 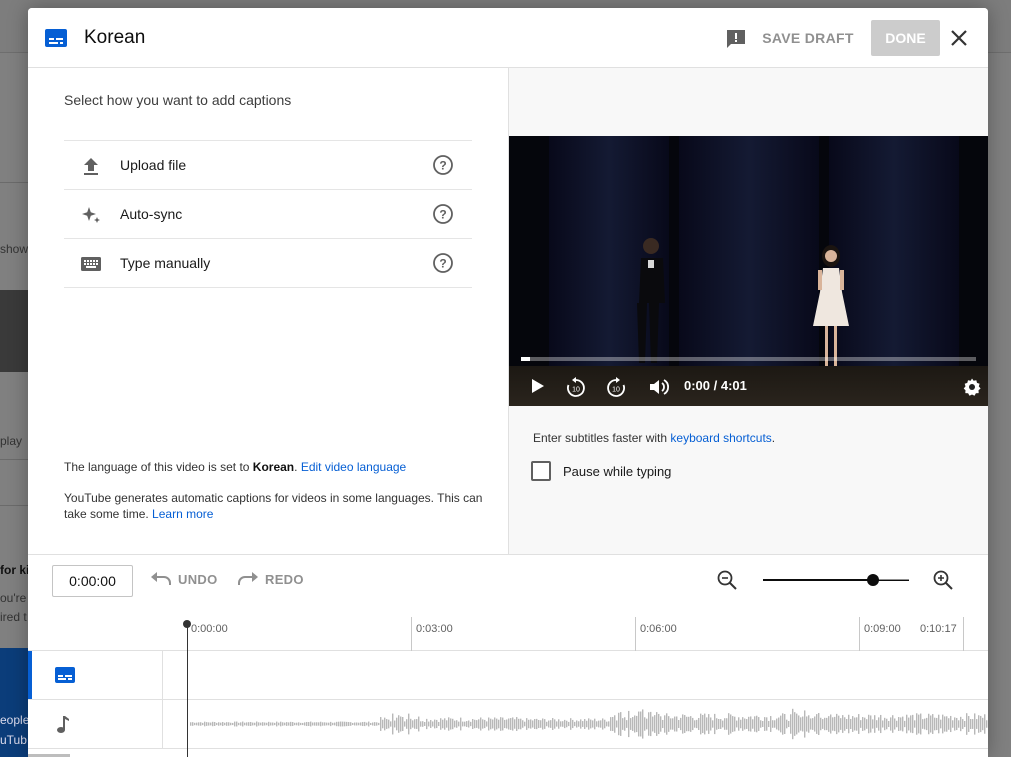 I want to click on zoom-slider-rest, so click(x=893, y=579).